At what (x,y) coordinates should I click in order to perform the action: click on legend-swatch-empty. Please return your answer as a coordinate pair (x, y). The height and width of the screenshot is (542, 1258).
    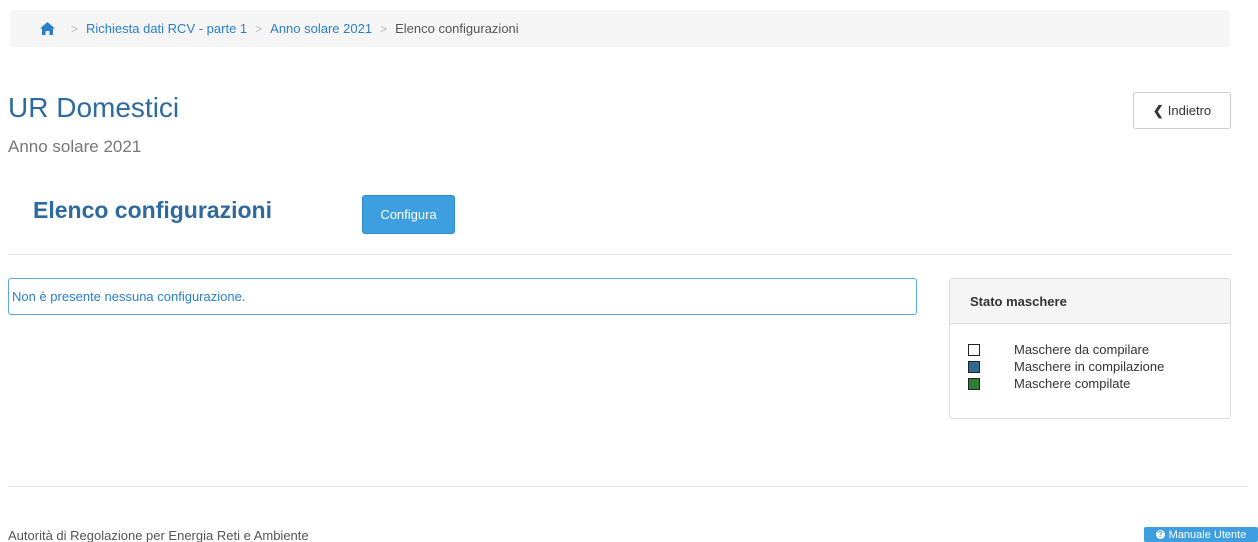
    Looking at the image, I should click on (974, 349).